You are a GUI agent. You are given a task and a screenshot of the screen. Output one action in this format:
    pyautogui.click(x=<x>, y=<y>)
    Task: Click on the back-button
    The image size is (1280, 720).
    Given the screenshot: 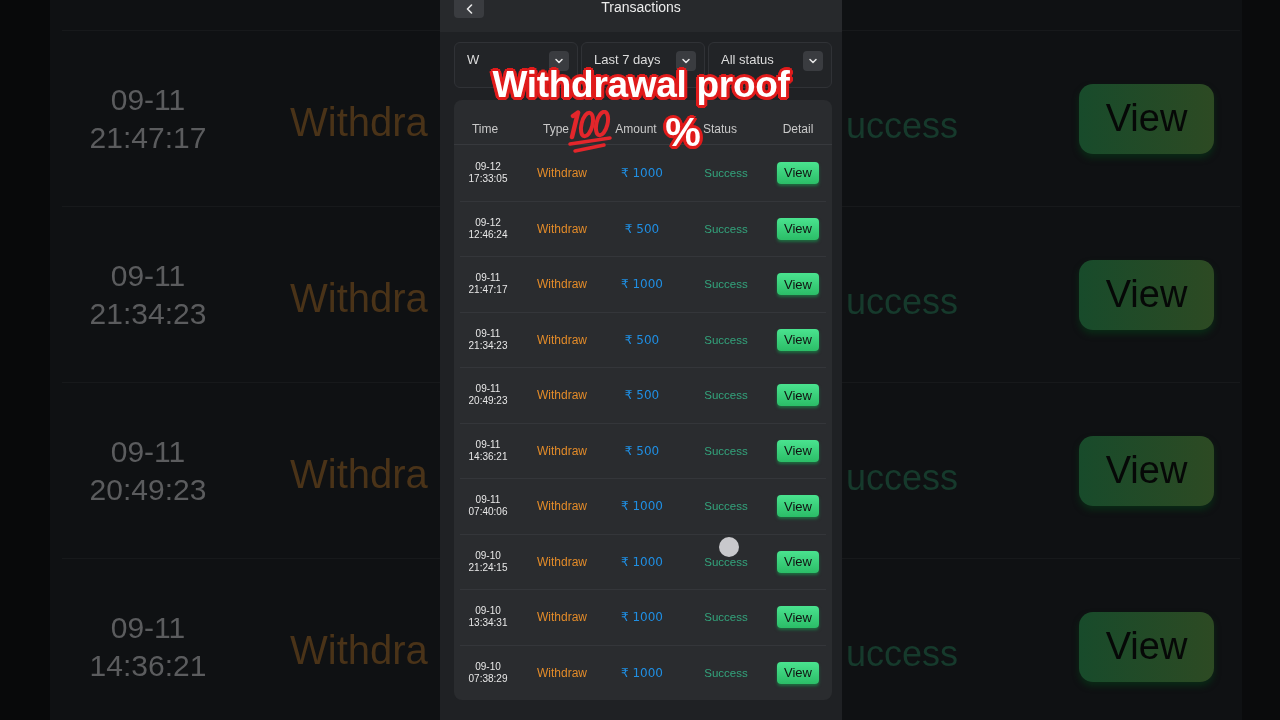 What is the action you would take?
    pyautogui.click(x=469, y=9)
    